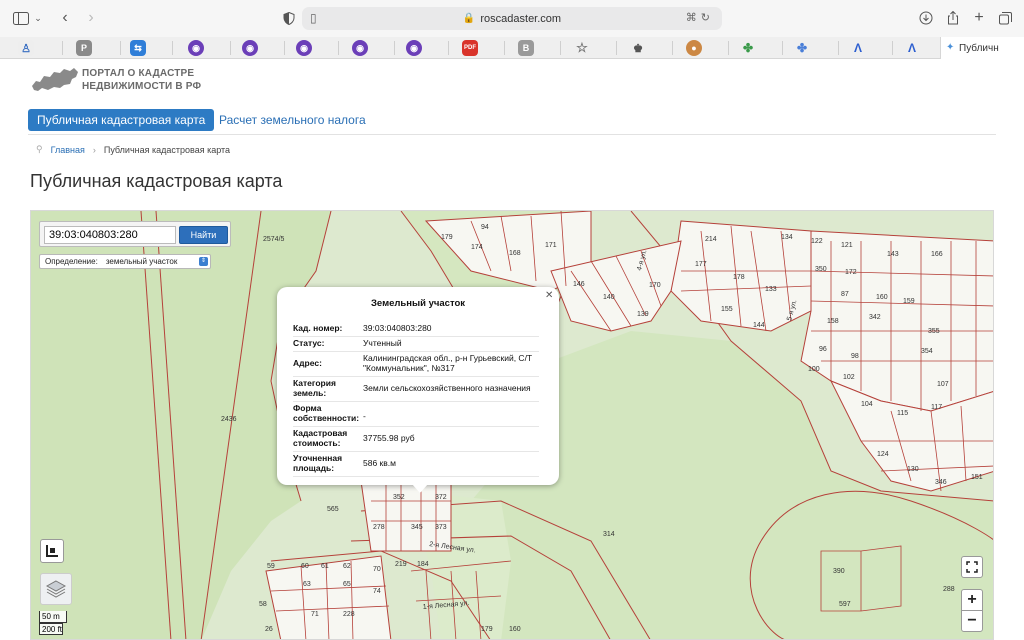 Image resolution: width=1024 pixels, height=640 pixels. I want to click on layers-icon, so click(56, 589).